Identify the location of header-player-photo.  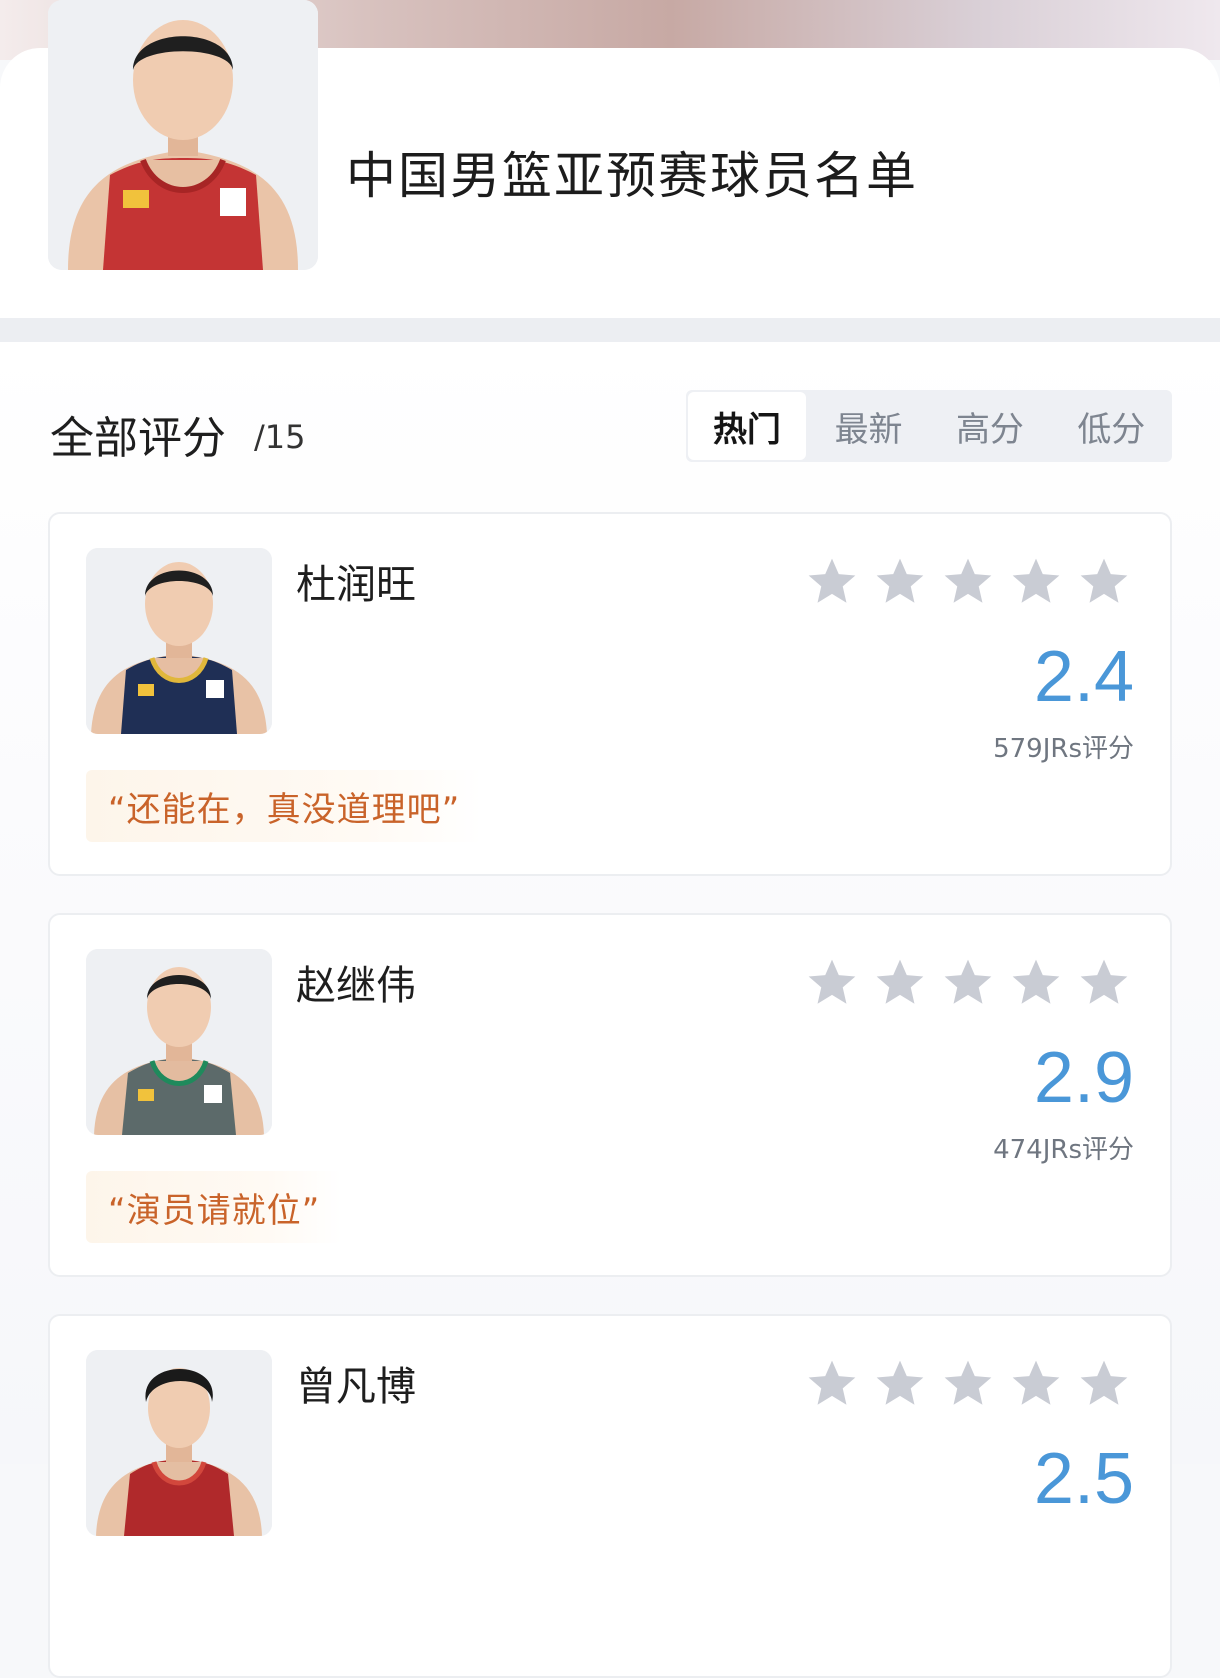
(183, 135).